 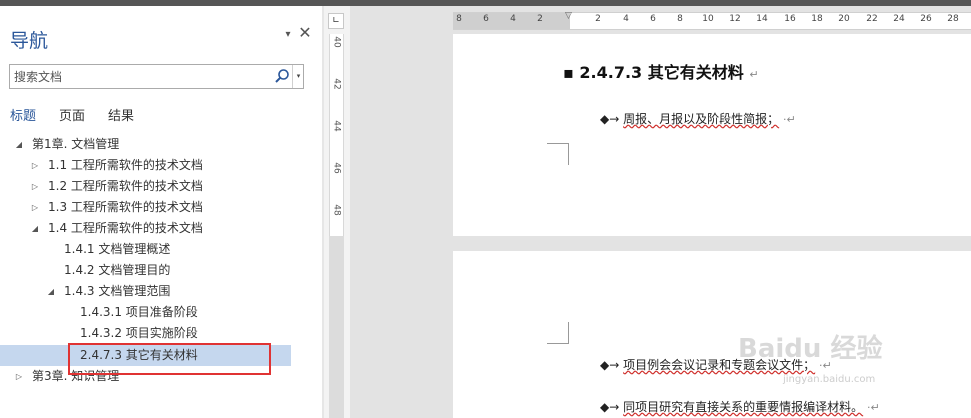 I want to click on first-line-indent-marker: ▽, so click(x=568, y=16).